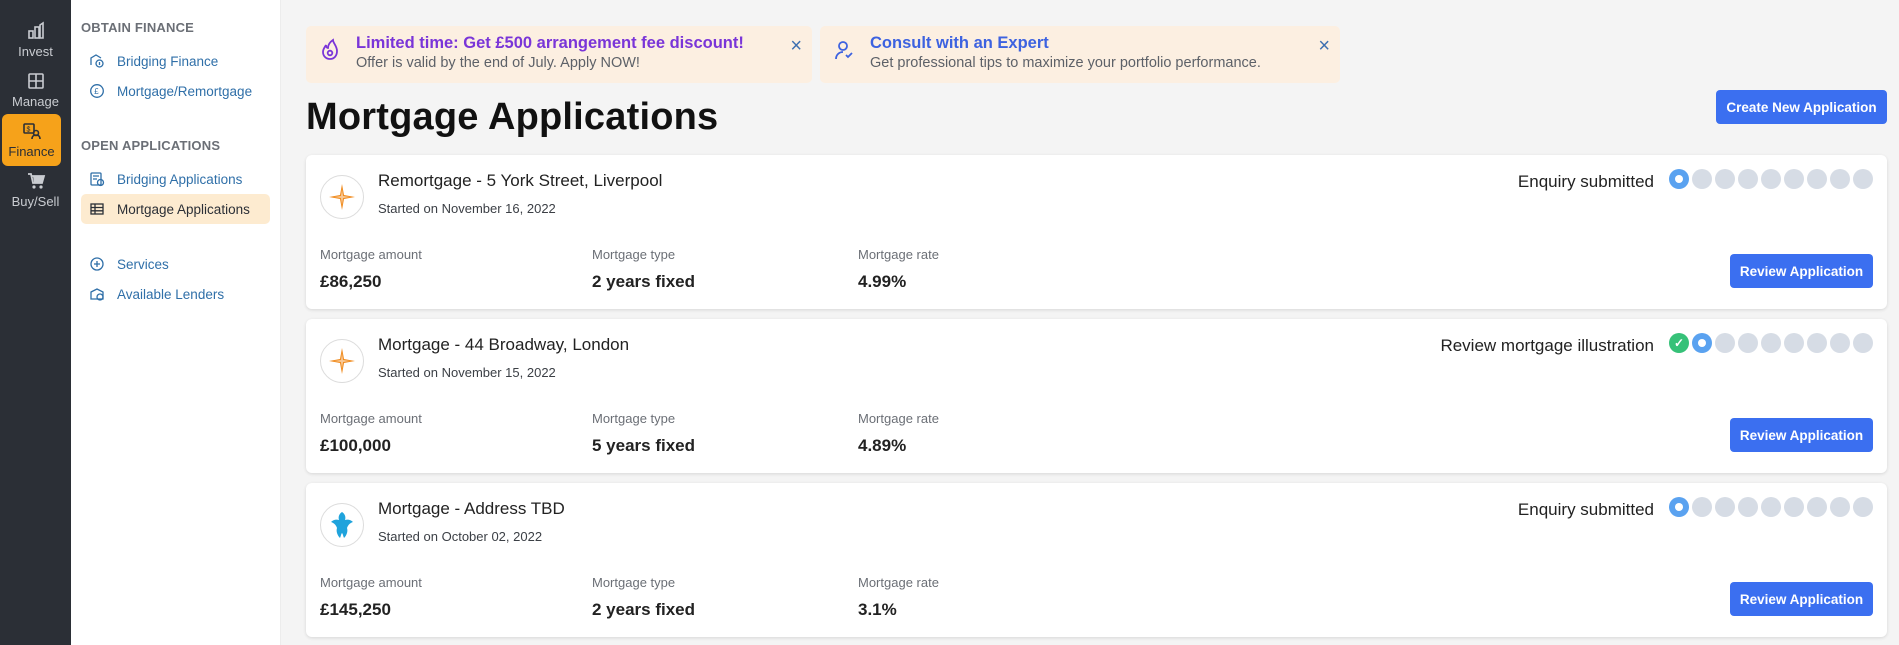 Image resolution: width=1899 pixels, height=645 pixels. I want to click on nav-item-services: Services, so click(175, 264).